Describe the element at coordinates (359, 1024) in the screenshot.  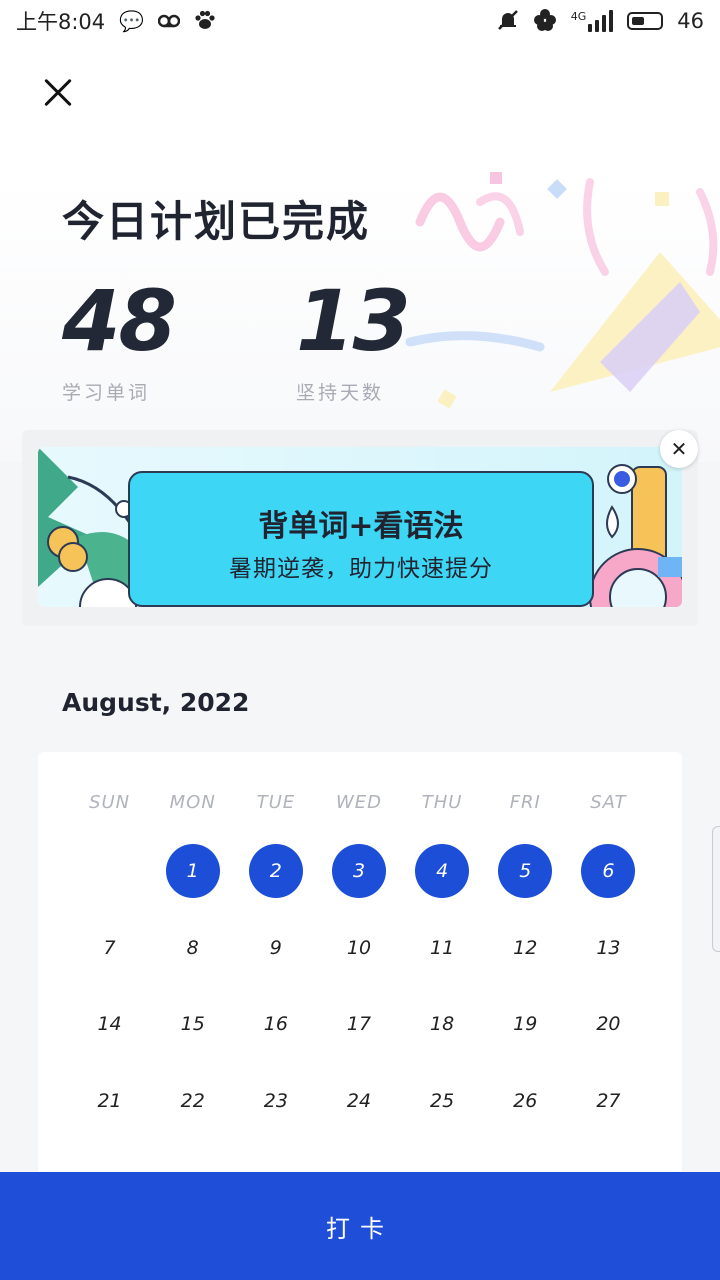
I see `calendar-day-number: 17` at that location.